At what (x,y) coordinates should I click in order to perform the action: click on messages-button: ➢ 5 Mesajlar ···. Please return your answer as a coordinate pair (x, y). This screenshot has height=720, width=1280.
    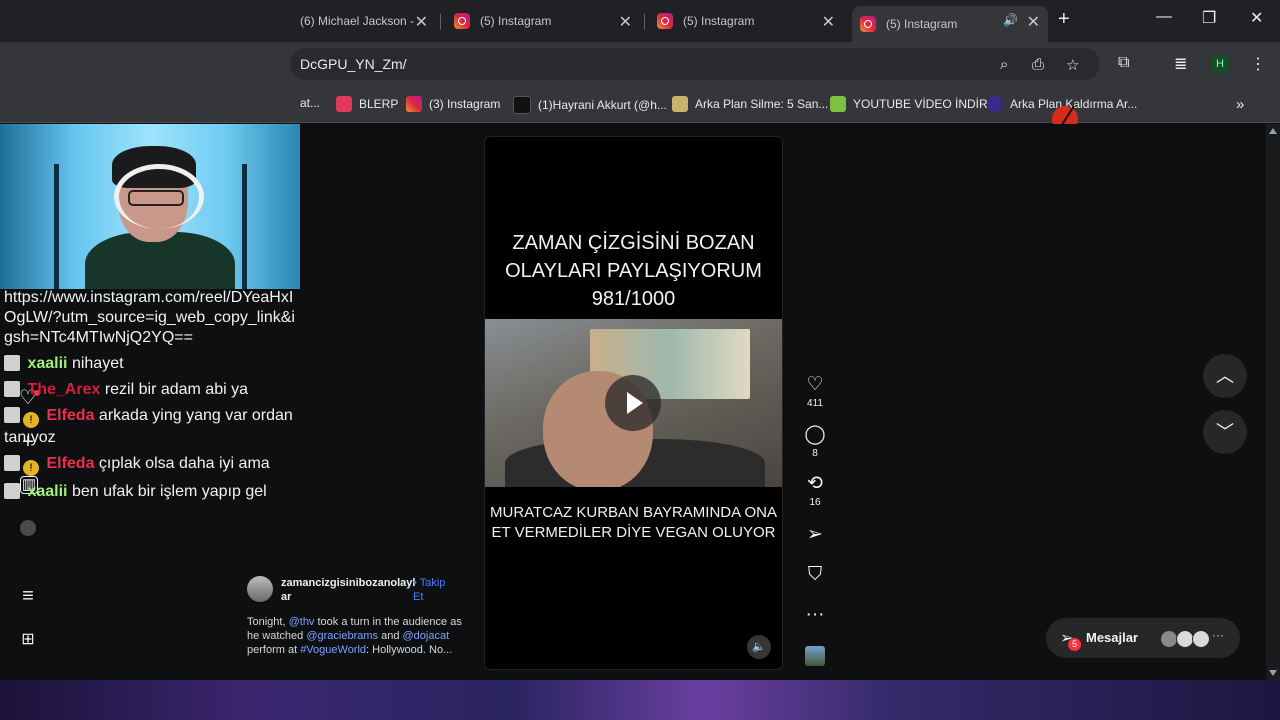
    Looking at the image, I should click on (1143, 638).